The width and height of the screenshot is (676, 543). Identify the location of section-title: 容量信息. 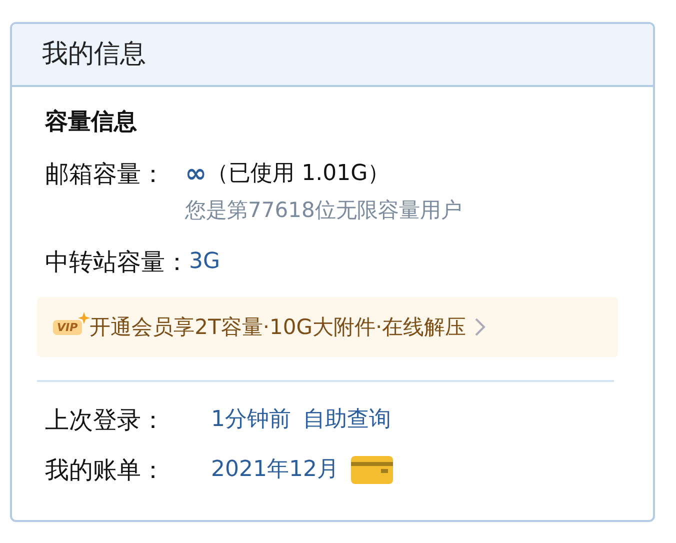
(91, 122).